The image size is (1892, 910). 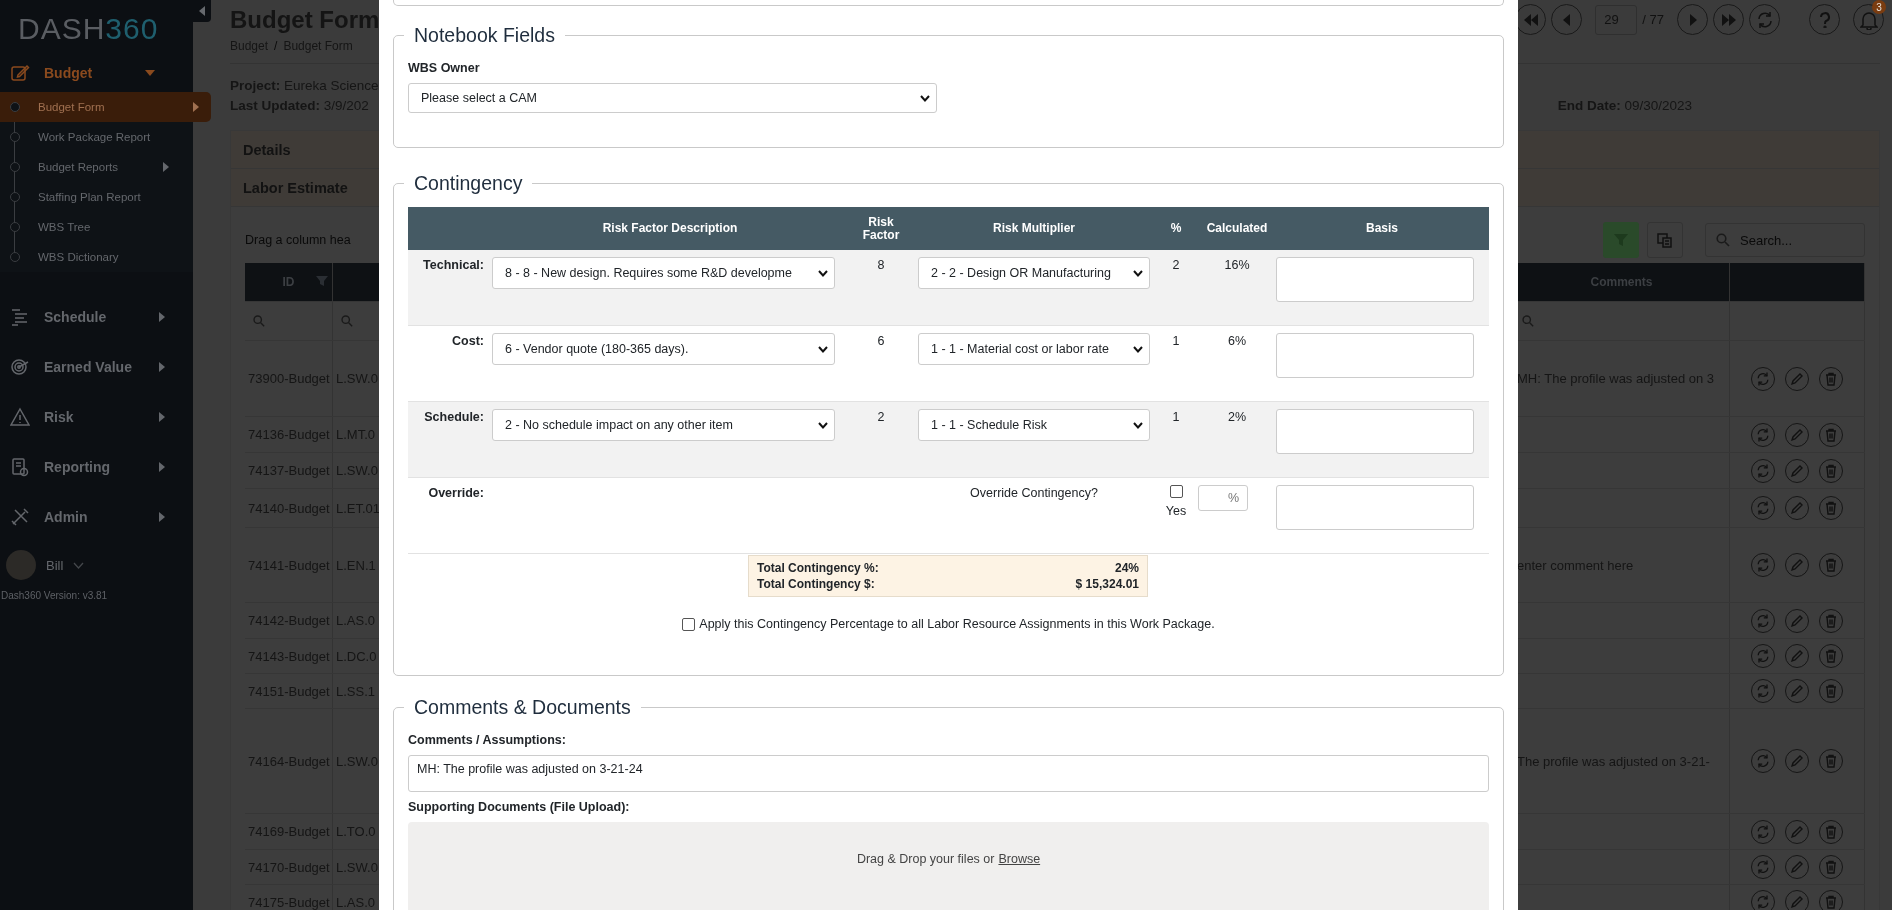 I want to click on total-label: Total Contingency $:, so click(x=816, y=584).